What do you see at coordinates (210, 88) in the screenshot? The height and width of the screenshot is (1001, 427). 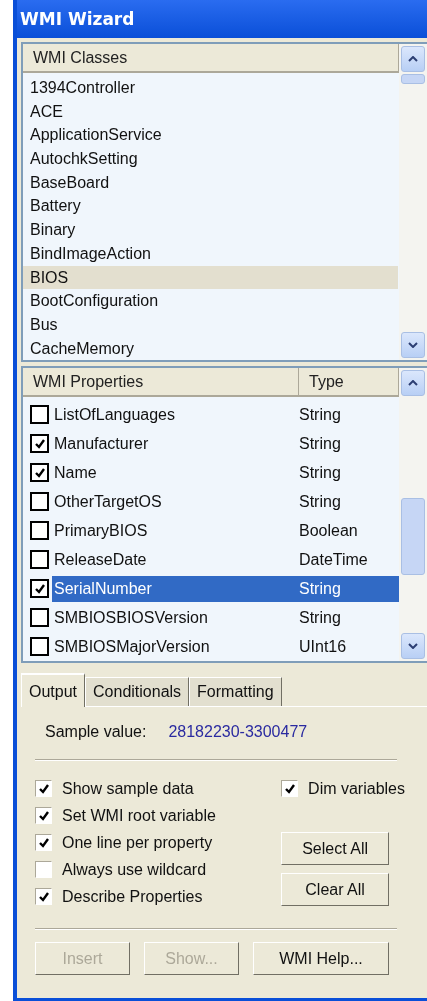 I see `class-list-item: 1394Controller` at bounding box center [210, 88].